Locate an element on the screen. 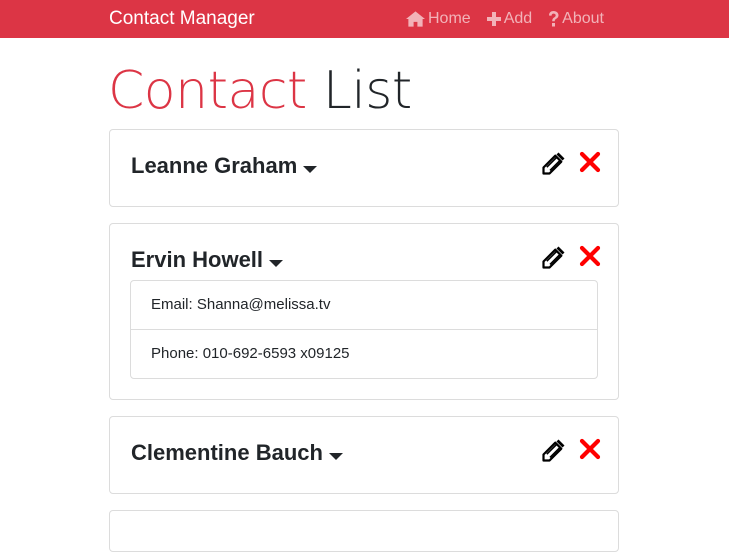 The image size is (729, 552). nav-links: Home Add About is located at coordinates (513, 19).